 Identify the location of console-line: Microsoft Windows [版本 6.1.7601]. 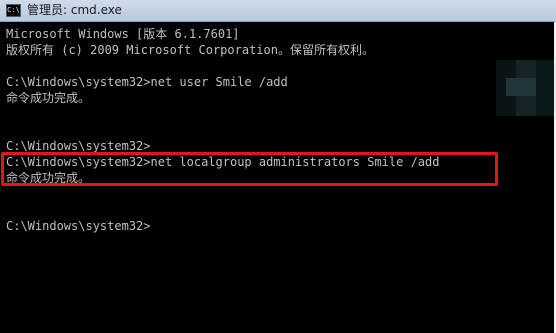
(123, 34).